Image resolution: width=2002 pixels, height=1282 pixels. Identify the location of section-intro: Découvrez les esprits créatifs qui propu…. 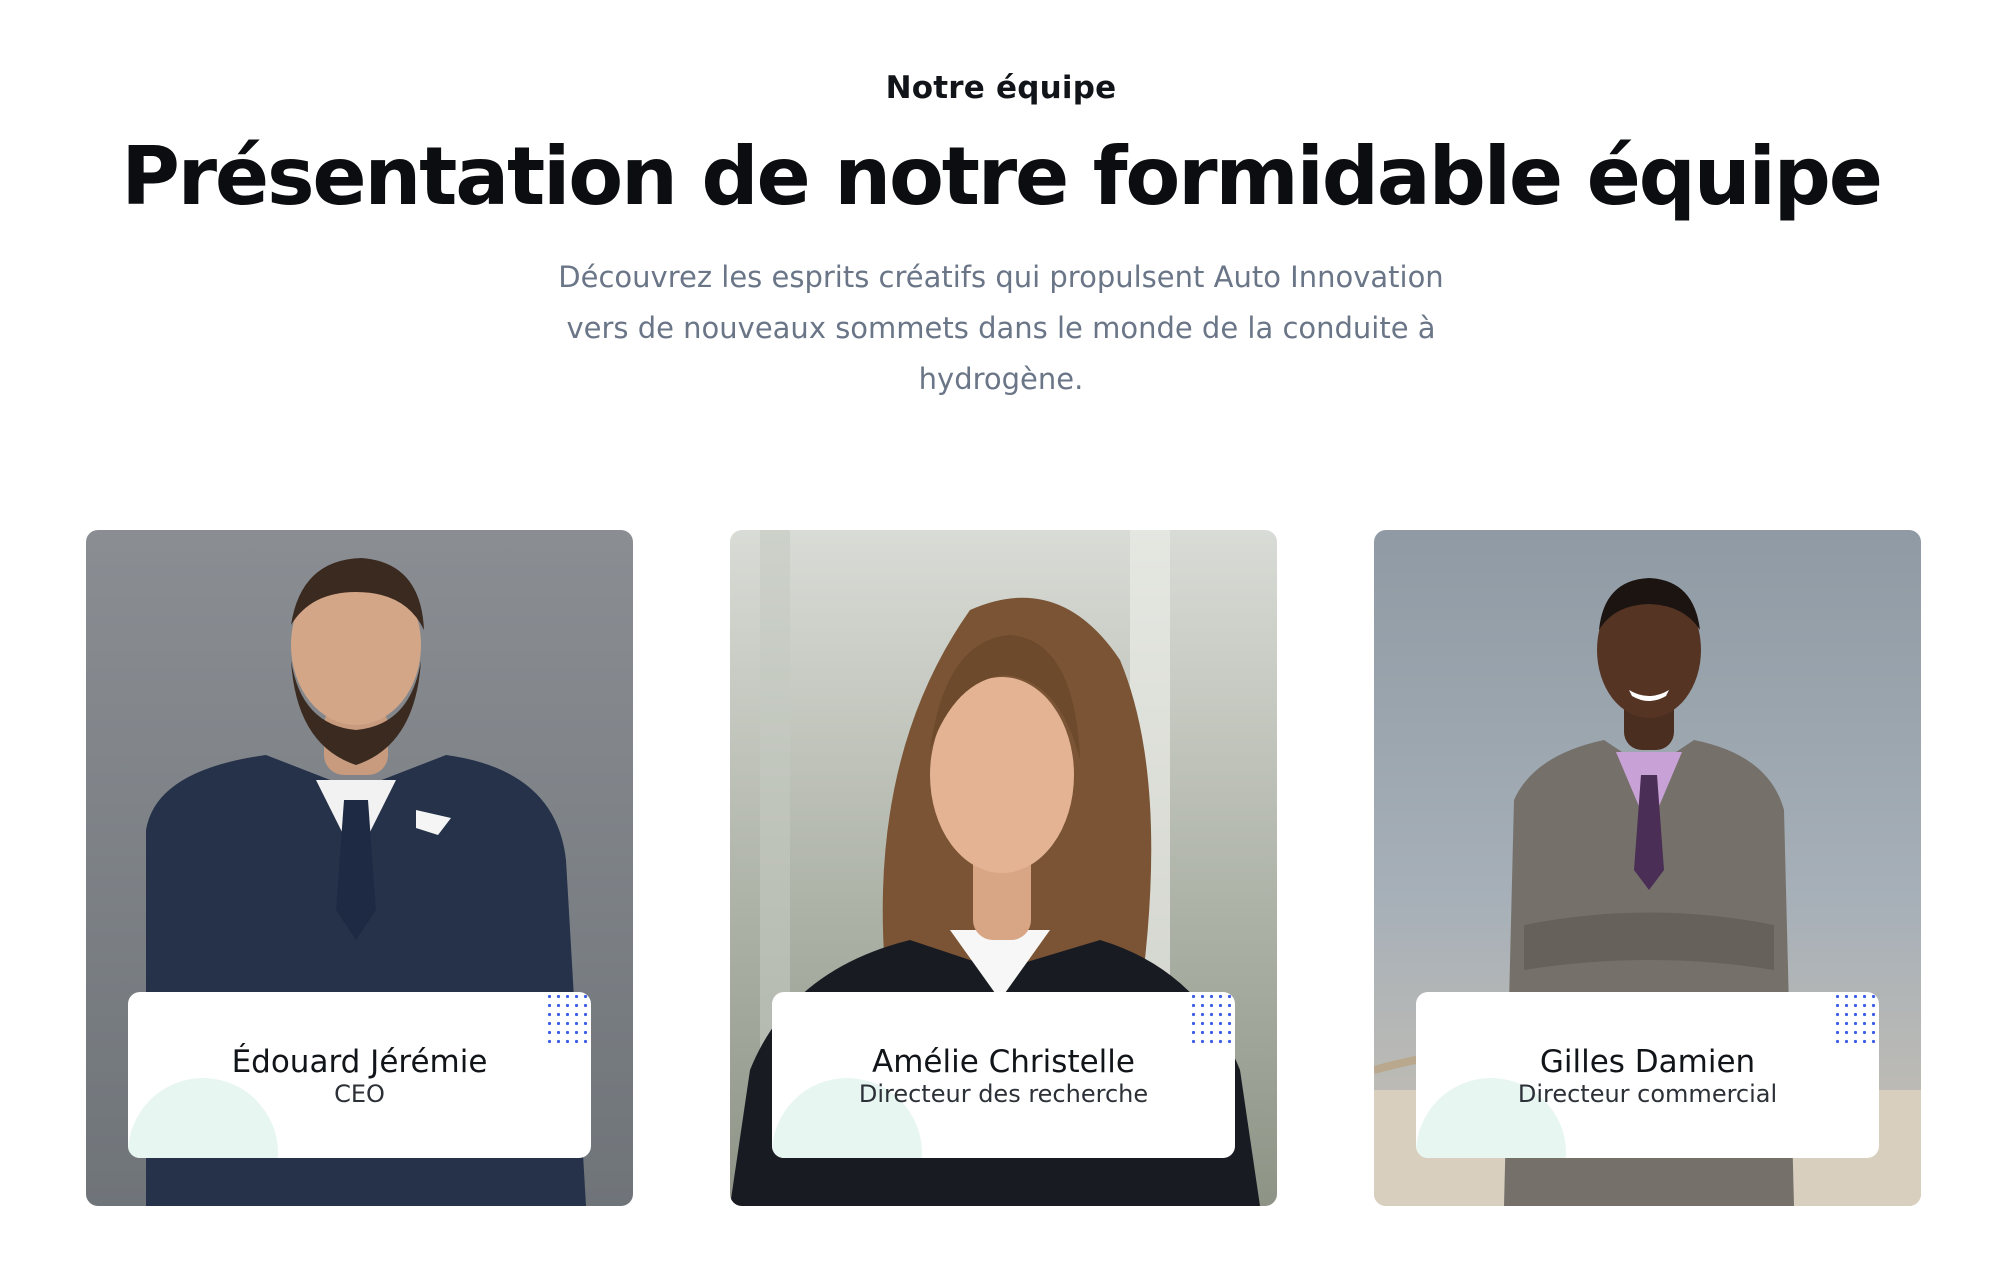
(1001, 328).